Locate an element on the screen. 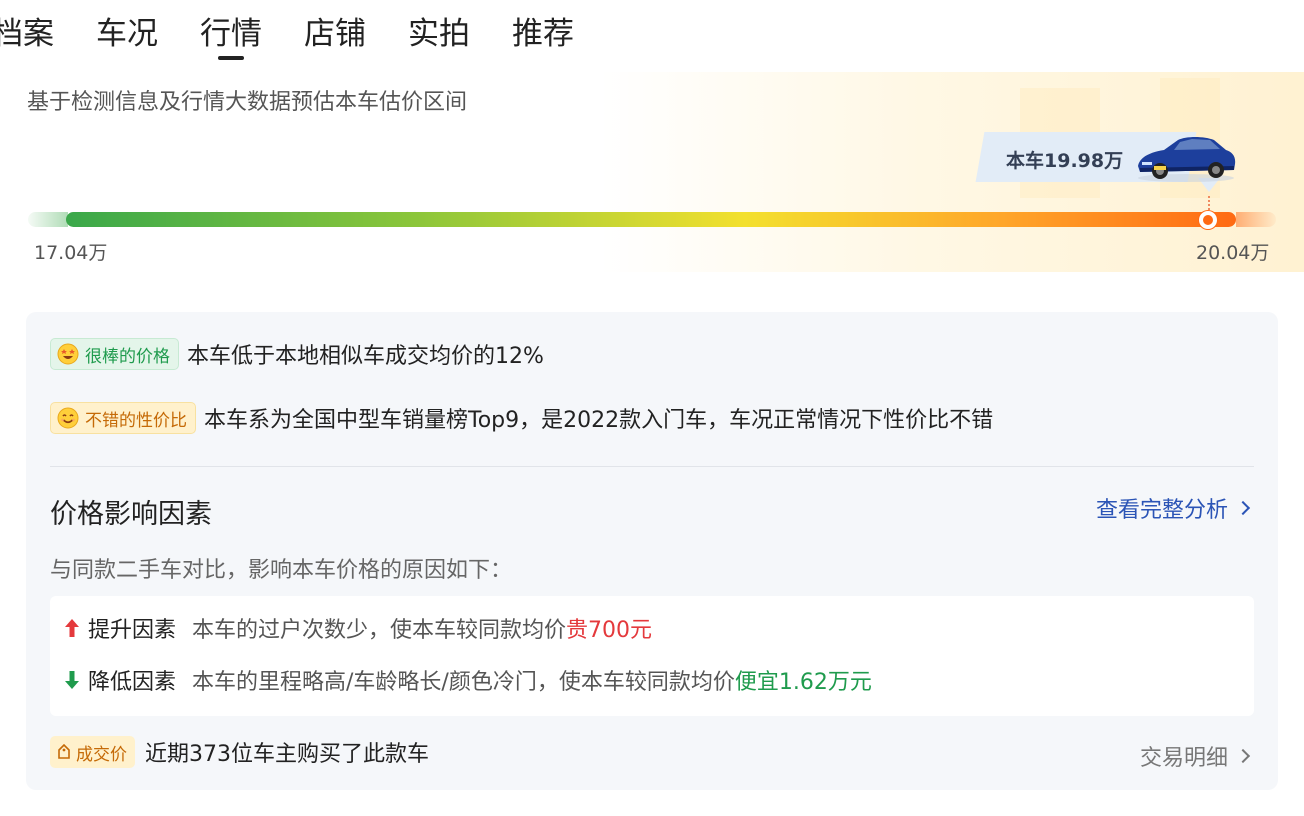 This screenshot has height=816, width=1304. down-factor-amount: 便宜1.62万元 is located at coordinates (803, 682).